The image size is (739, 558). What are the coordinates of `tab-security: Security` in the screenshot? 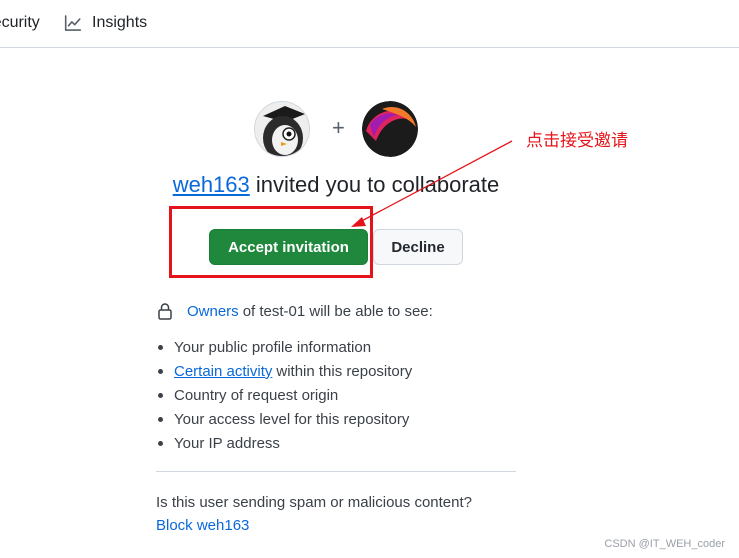 It's located at (20, 23).